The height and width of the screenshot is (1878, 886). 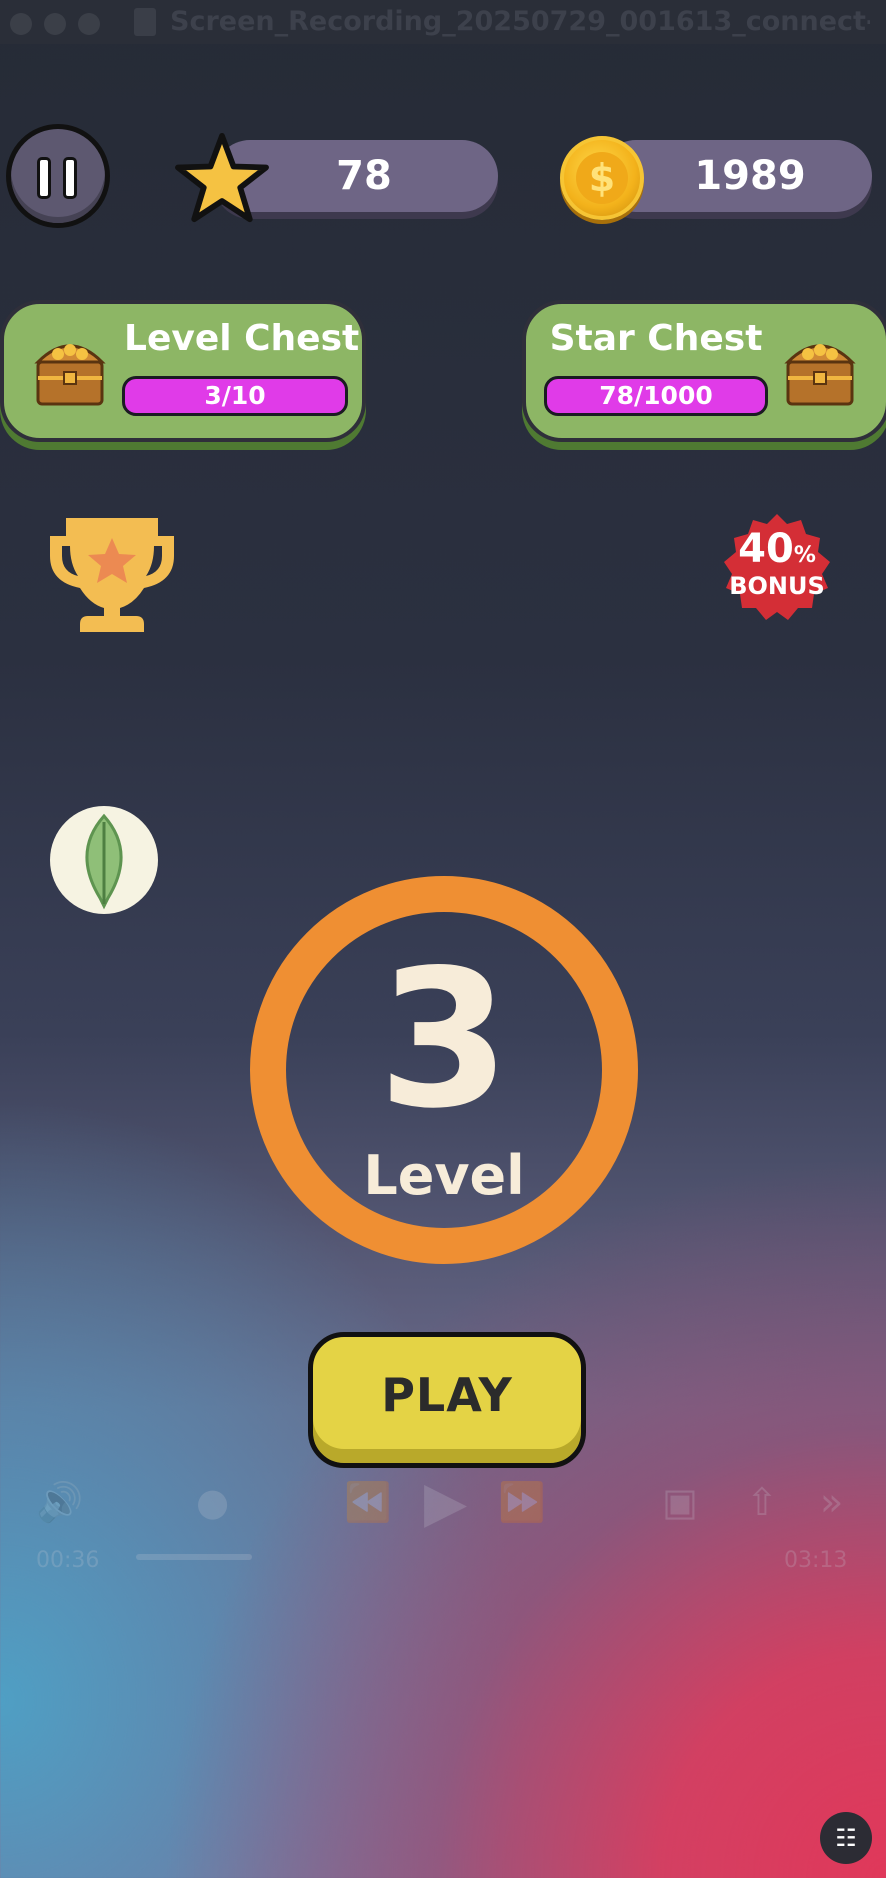 I want to click on volume-knob-icon: ●, so click(x=212, y=1502).